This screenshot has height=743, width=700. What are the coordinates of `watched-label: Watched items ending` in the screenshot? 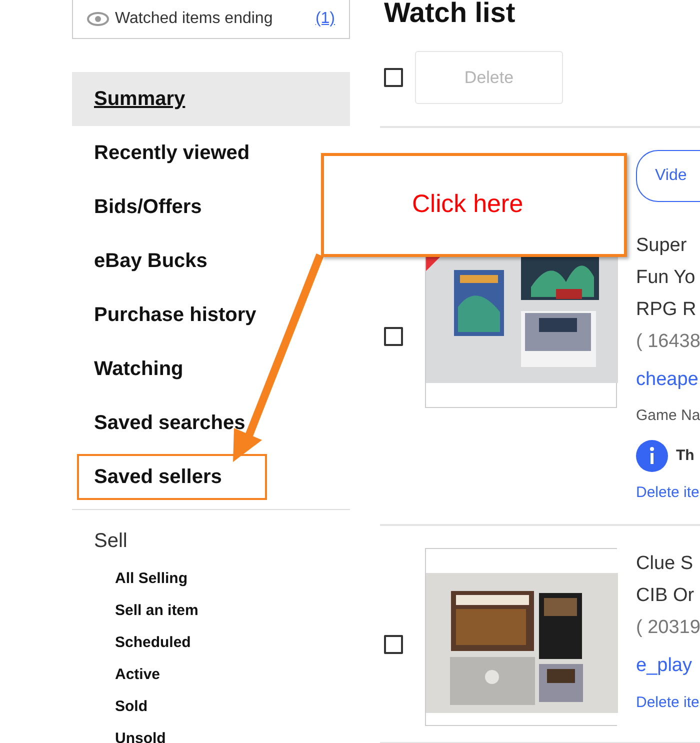 It's located at (194, 19).